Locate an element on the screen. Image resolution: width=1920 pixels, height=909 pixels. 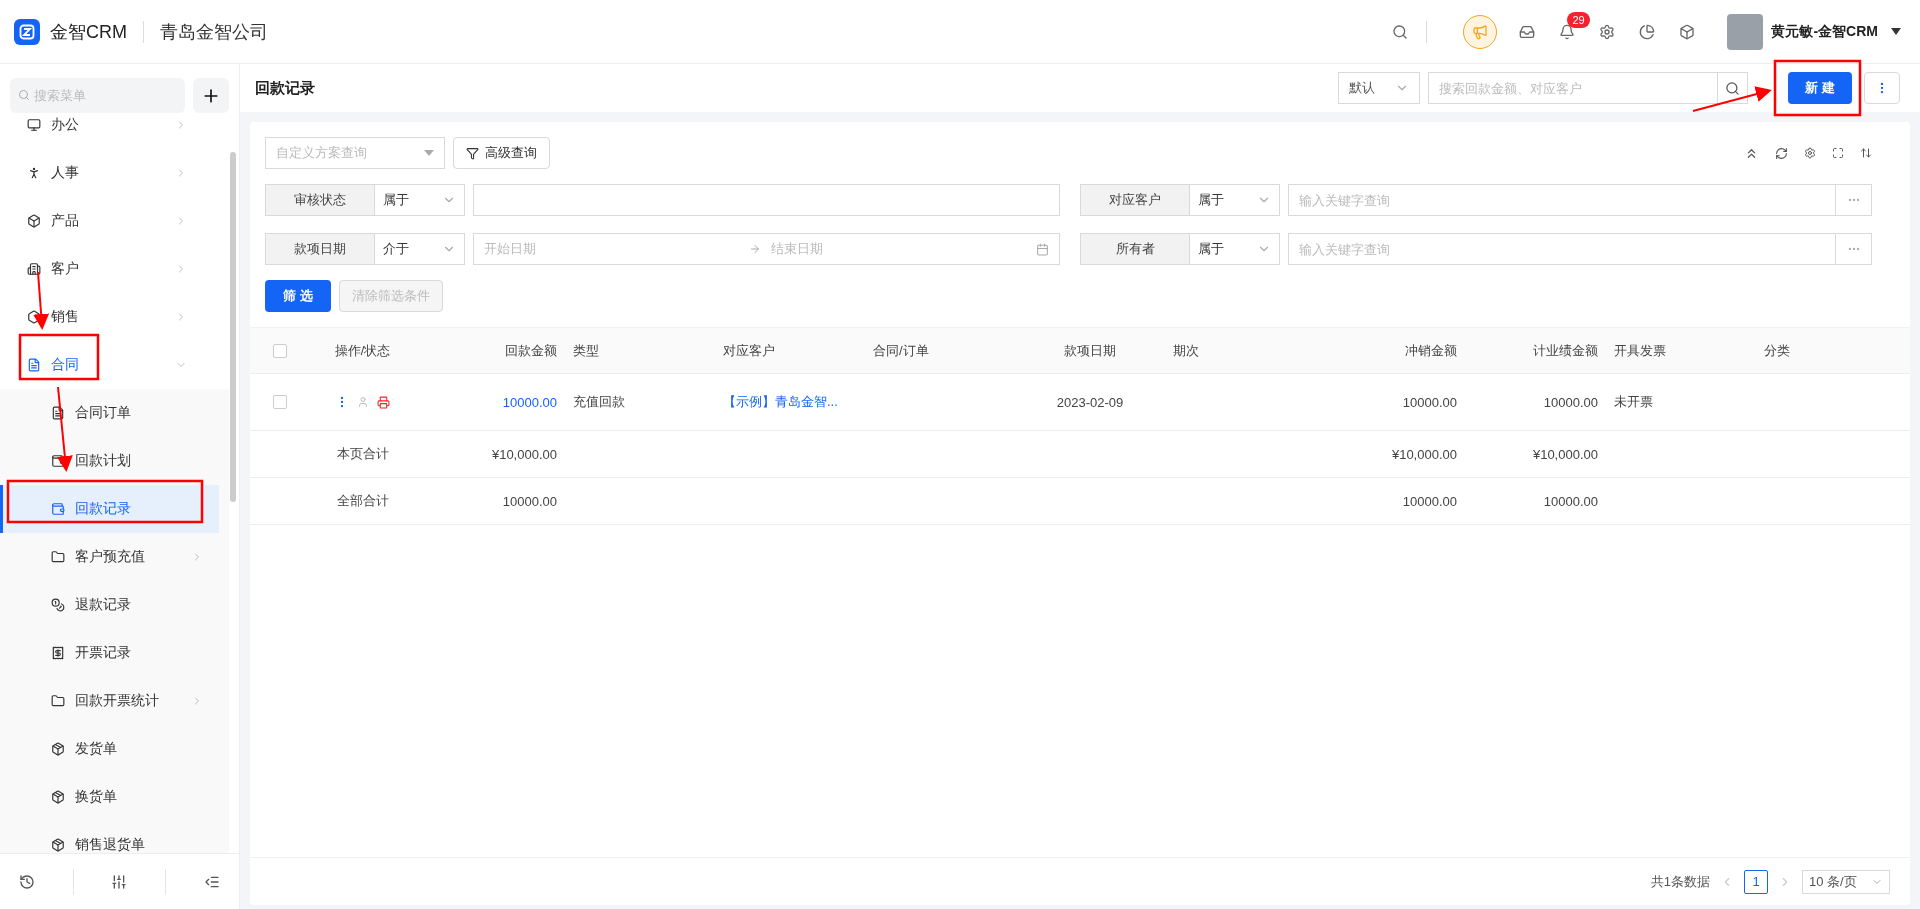
avatar-placeholder is located at coordinates (1745, 31).